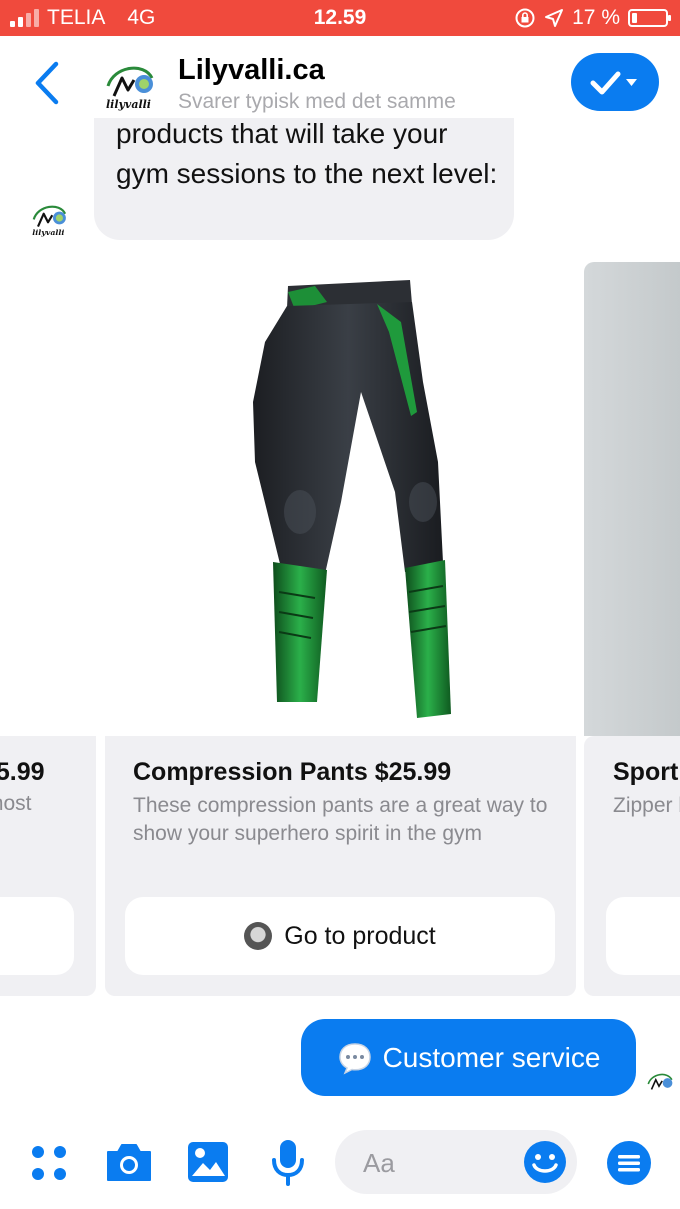 Image resolution: width=680 pixels, height=1209 pixels. What do you see at coordinates (49, 221) in the screenshot?
I see `sender-avatar-icon: lilyvalli` at bounding box center [49, 221].